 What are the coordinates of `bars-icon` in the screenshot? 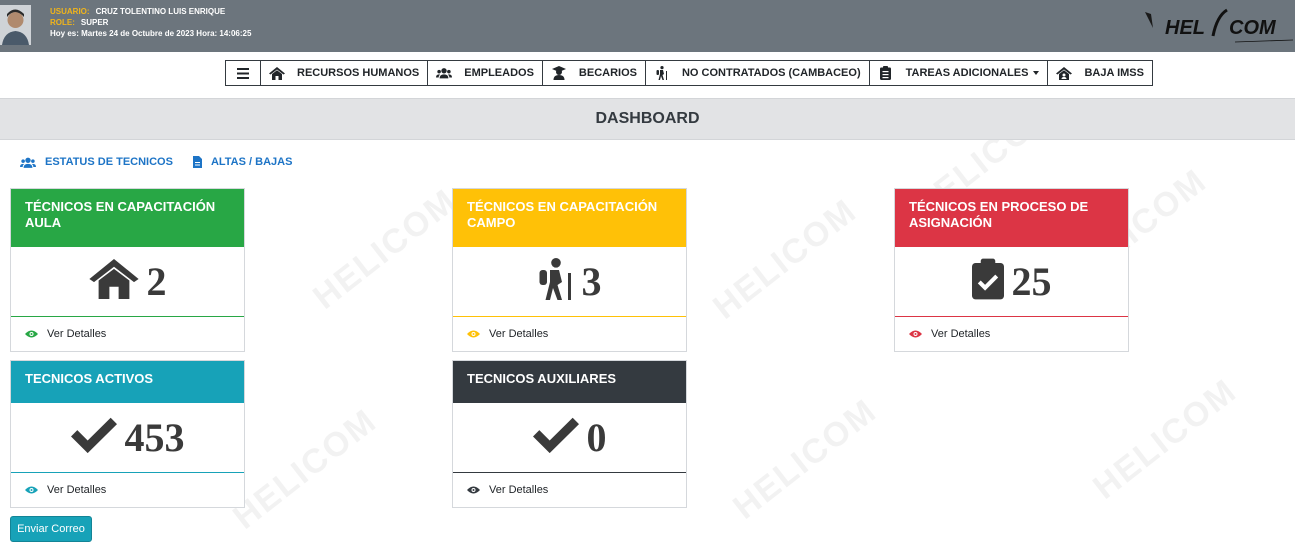 It's located at (243, 73).